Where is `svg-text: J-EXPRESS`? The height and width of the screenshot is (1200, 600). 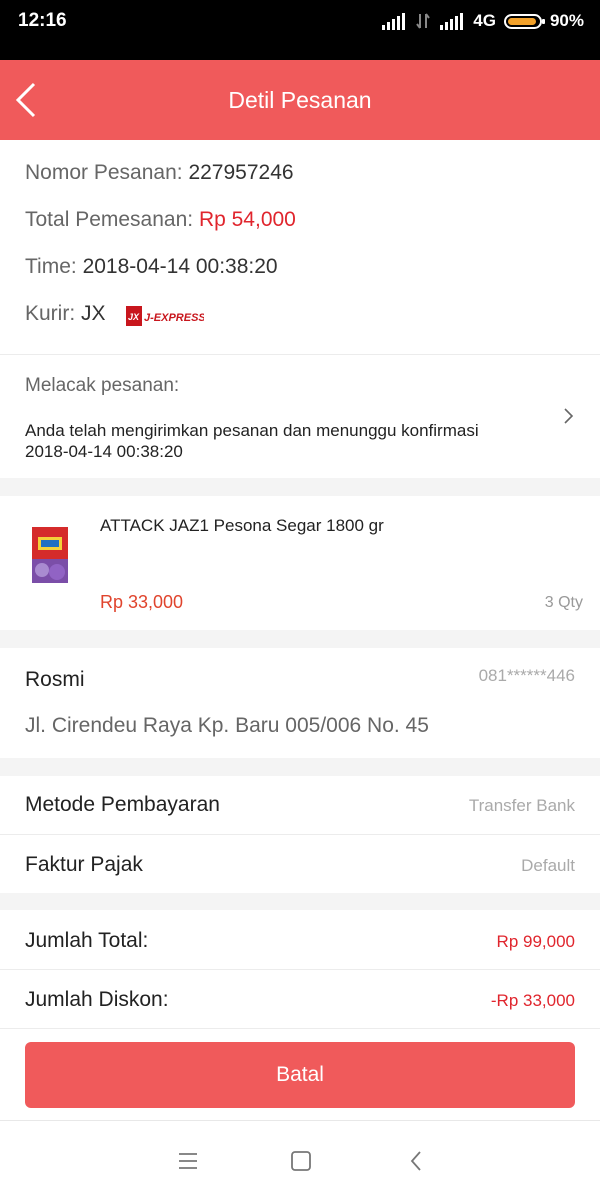 svg-text: J-EXPRESS is located at coordinates (174, 318).